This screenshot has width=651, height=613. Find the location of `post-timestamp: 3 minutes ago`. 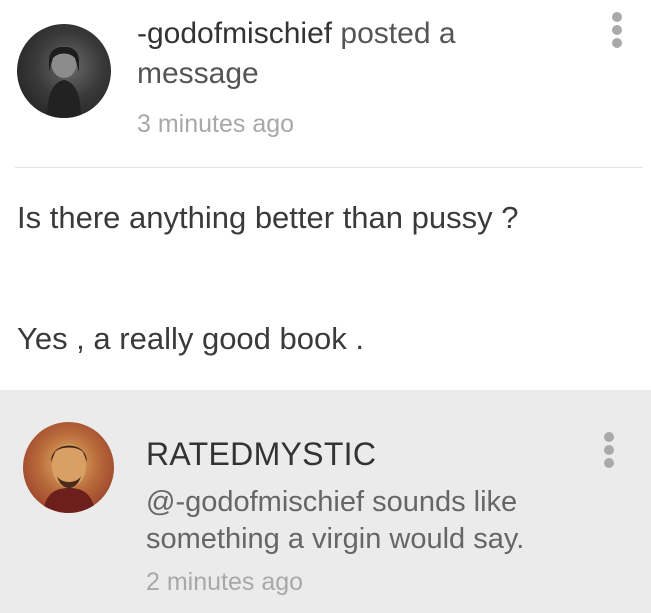

post-timestamp: 3 minutes ago is located at coordinates (216, 124).